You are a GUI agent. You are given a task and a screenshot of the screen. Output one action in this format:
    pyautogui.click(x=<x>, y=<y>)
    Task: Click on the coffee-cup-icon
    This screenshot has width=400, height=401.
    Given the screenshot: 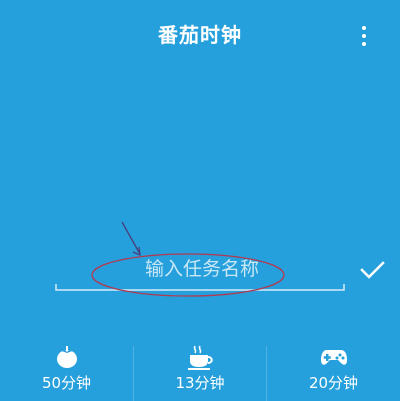 What is the action you would take?
    pyautogui.click(x=200, y=357)
    